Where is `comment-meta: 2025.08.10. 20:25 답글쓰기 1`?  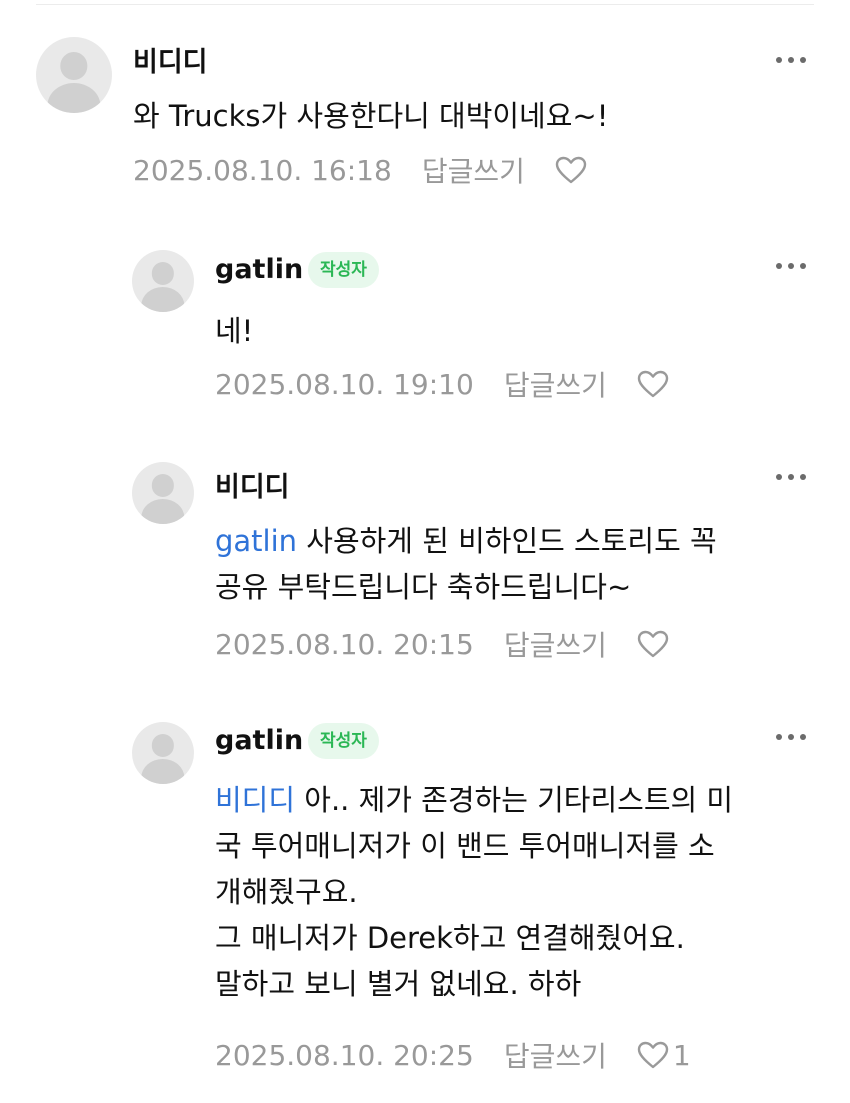
comment-meta: 2025.08.10. 20:25 답글쓰기 1 is located at coordinates (453, 1055).